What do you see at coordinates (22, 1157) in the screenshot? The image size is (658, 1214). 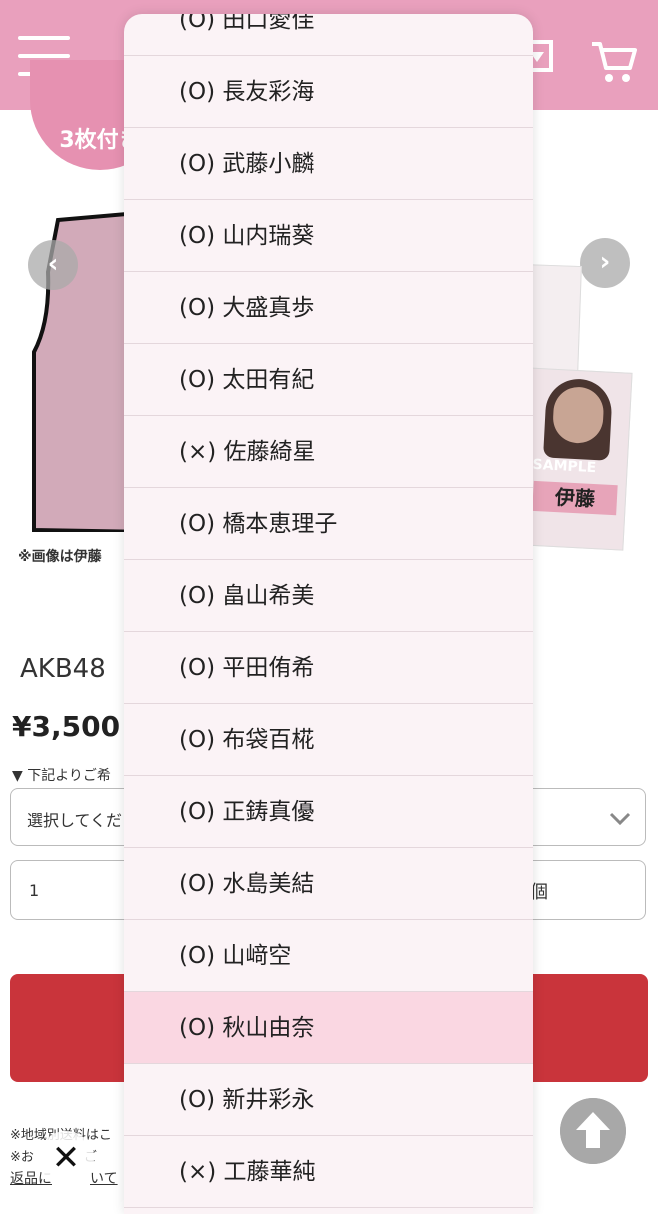 I see `footer-note-2-a: ※お` at bounding box center [22, 1157].